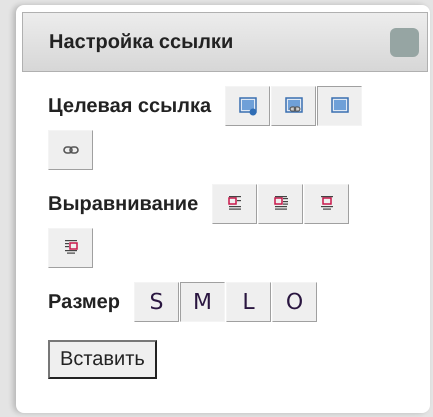  I want to click on size-button: L, so click(249, 302).